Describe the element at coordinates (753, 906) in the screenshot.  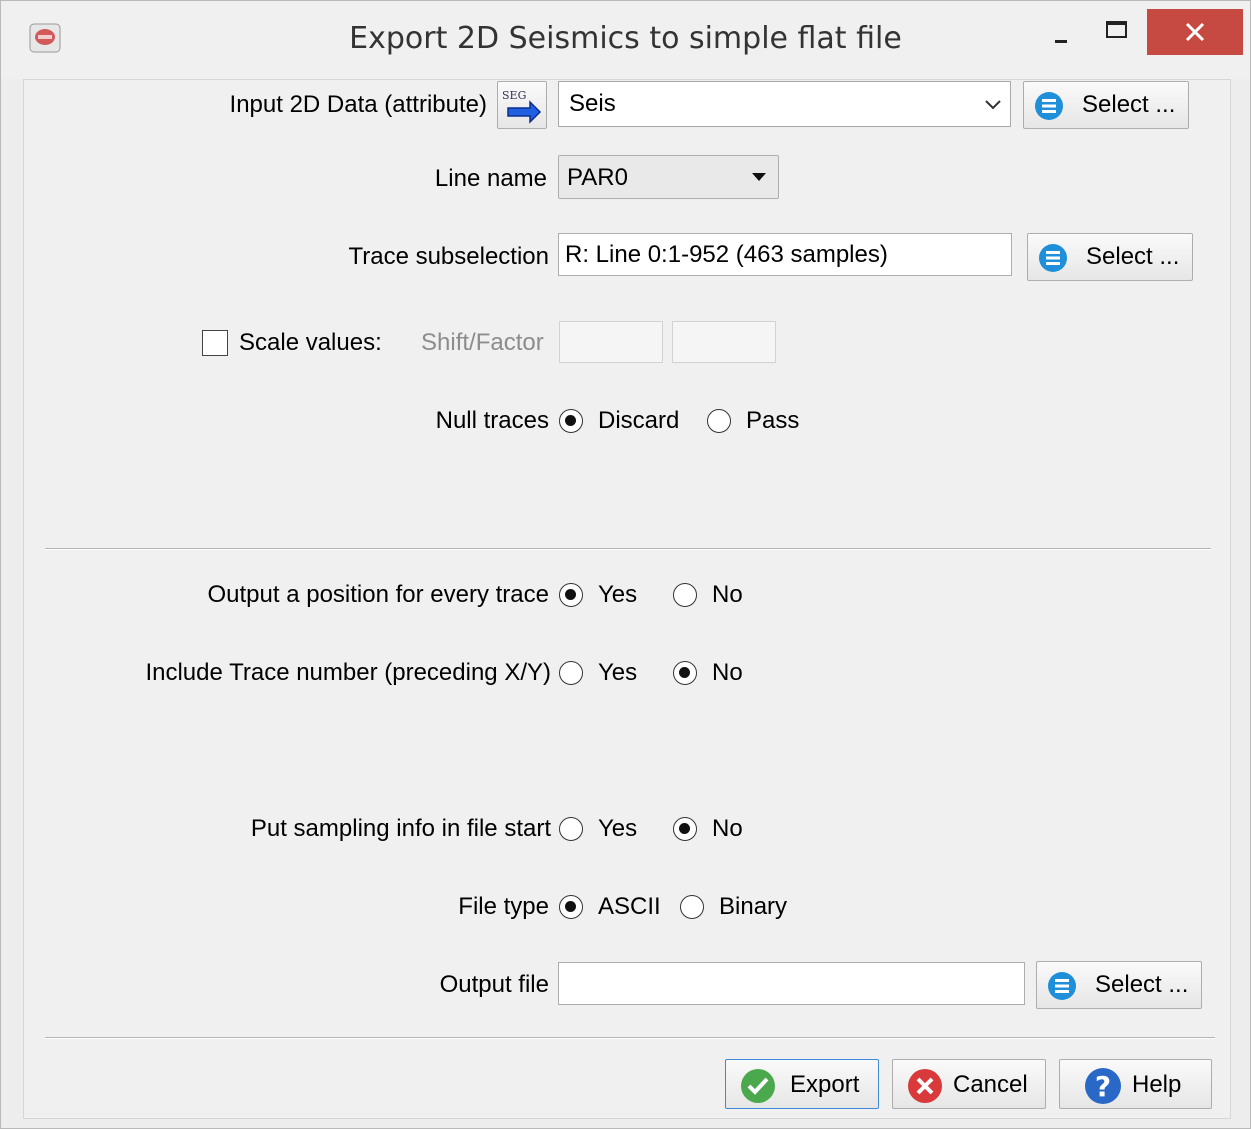
I see `file-type-binary-label: Binary` at that location.